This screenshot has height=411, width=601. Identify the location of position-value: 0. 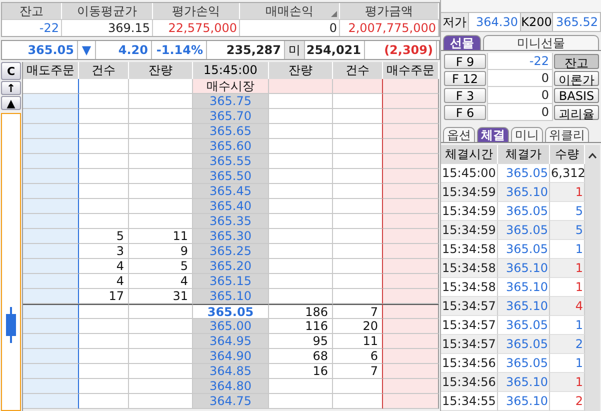
(520, 78).